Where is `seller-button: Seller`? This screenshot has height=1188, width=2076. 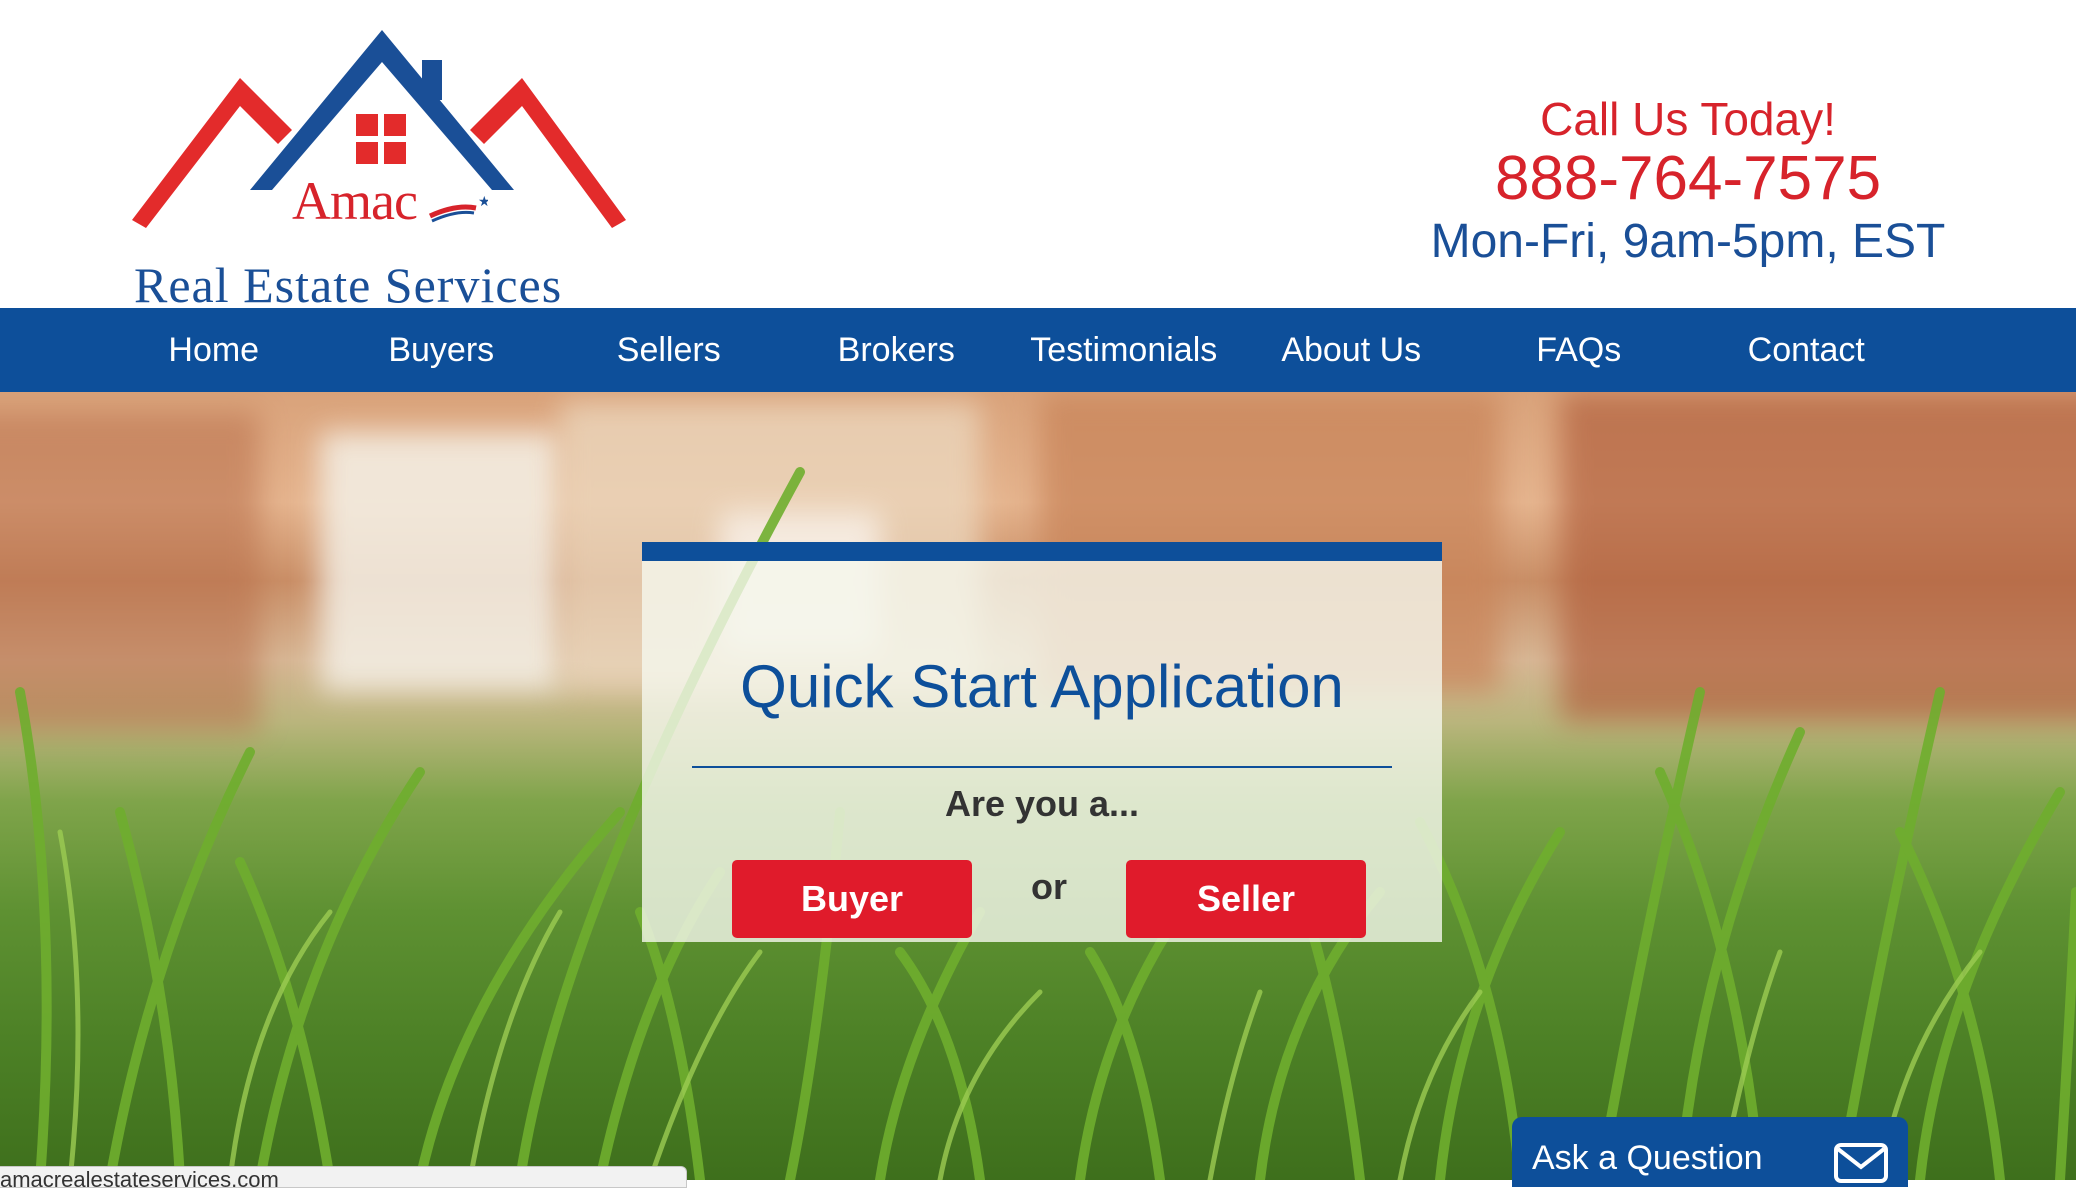
seller-button: Seller is located at coordinates (1246, 899).